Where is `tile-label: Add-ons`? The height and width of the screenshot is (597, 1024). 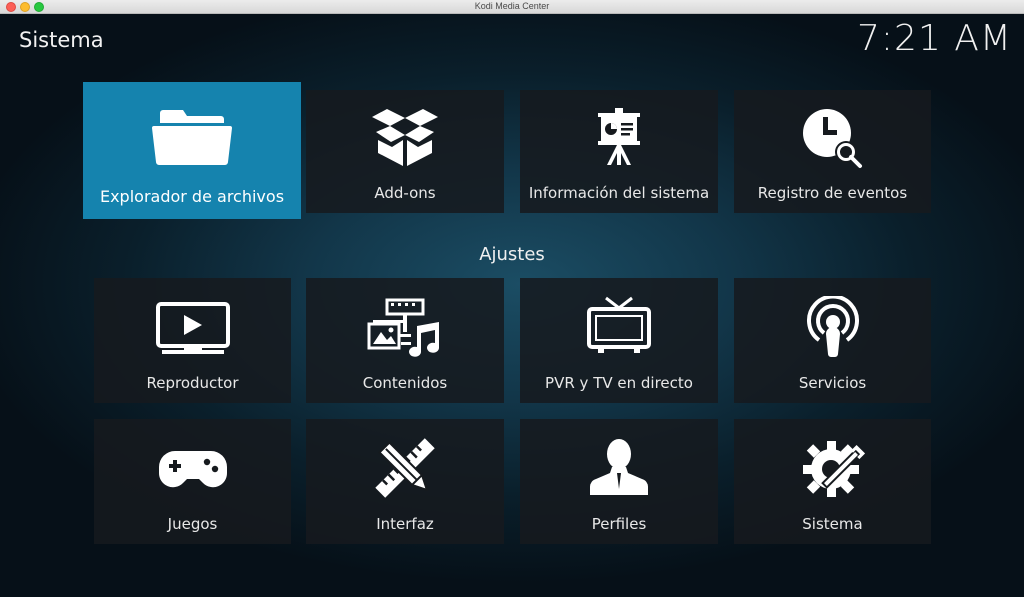 tile-label: Add-ons is located at coordinates (405, 193).